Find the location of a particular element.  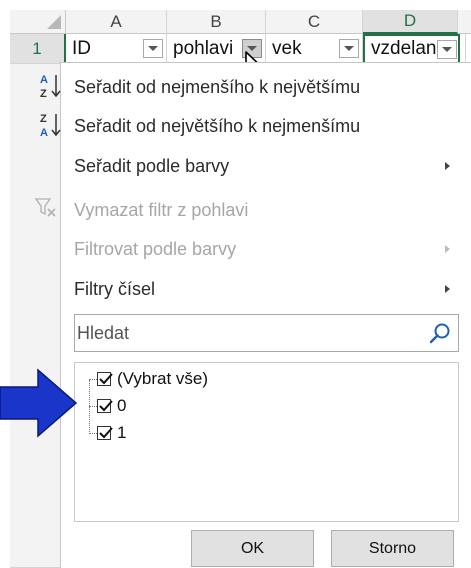

column-header-e is located at coordinates (464, 22).